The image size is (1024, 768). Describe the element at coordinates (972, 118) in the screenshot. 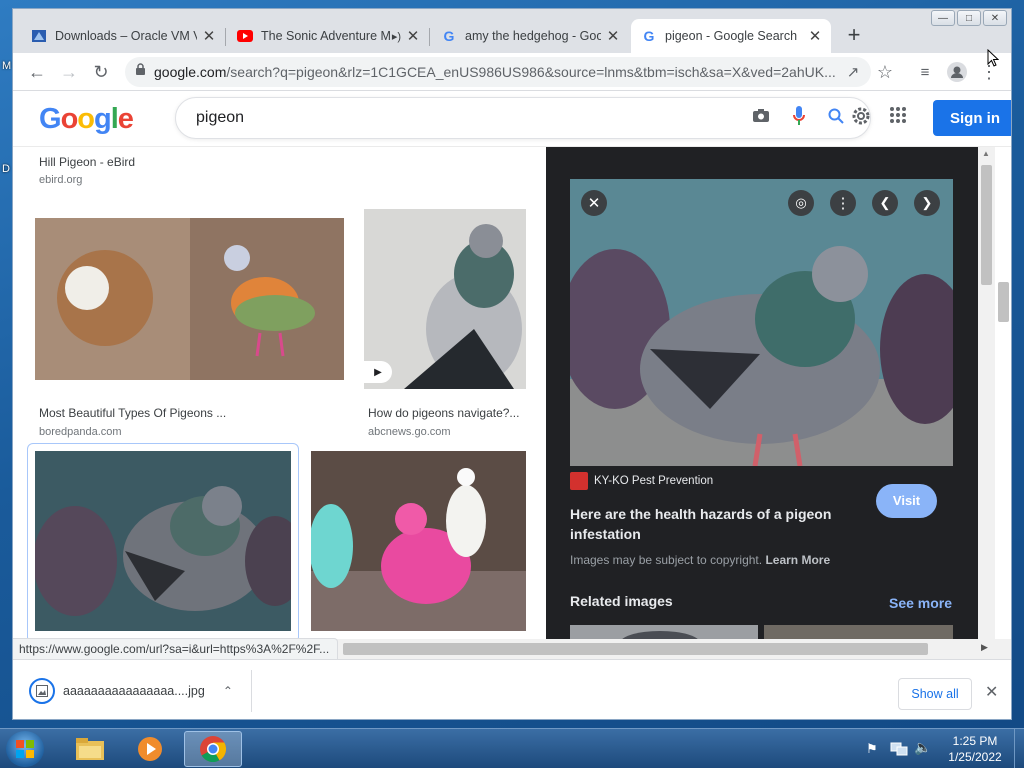

I see `sign-in-button: Sign in` at that location.